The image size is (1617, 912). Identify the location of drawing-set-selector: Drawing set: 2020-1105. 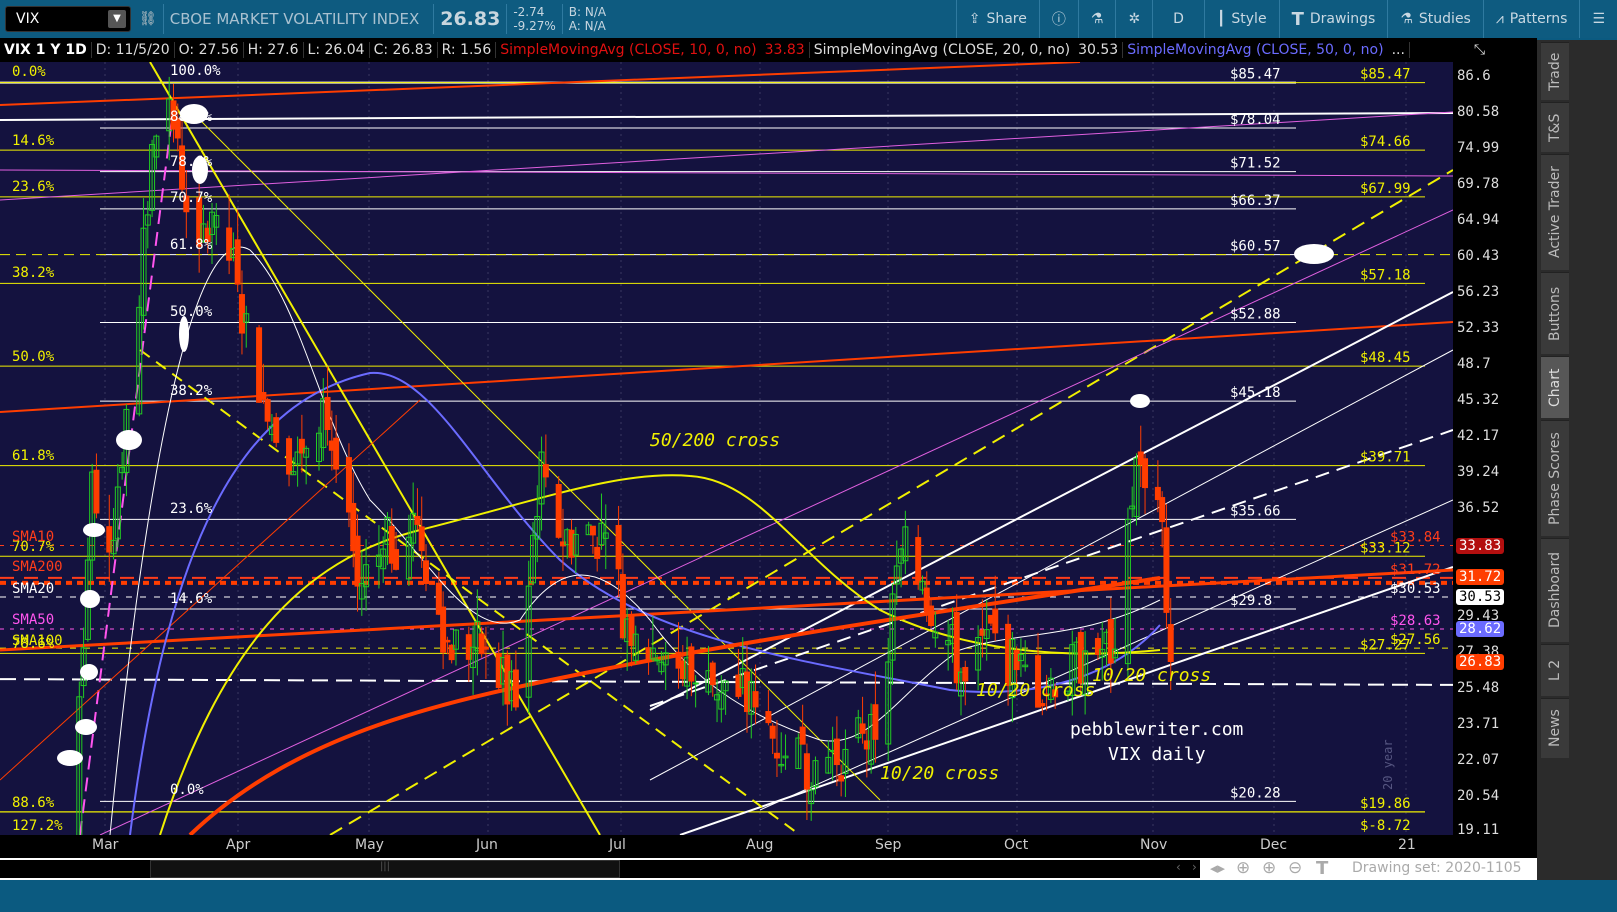
(1437, 868).